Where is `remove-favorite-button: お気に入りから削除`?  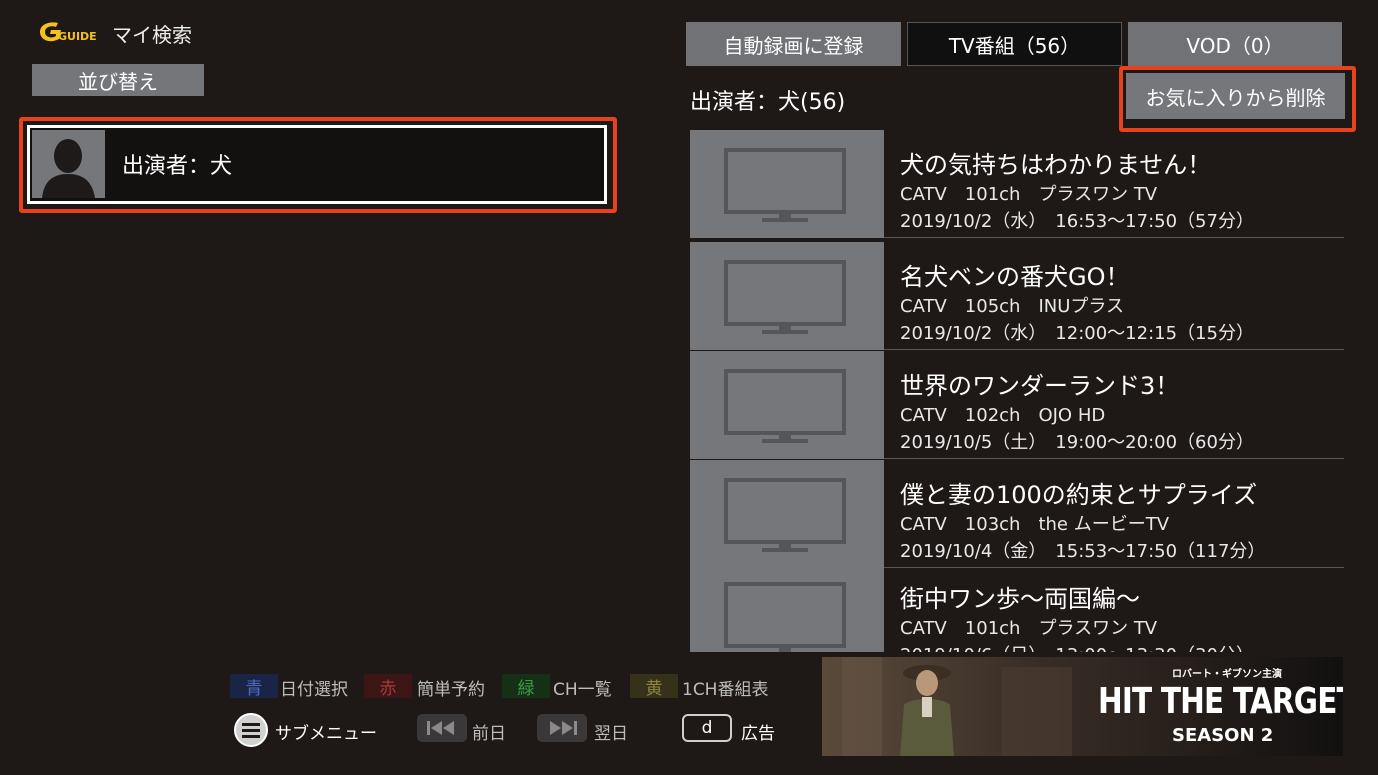 remove-favorite-button: お気に入りから削除 is located at coordinates (1235, 96).